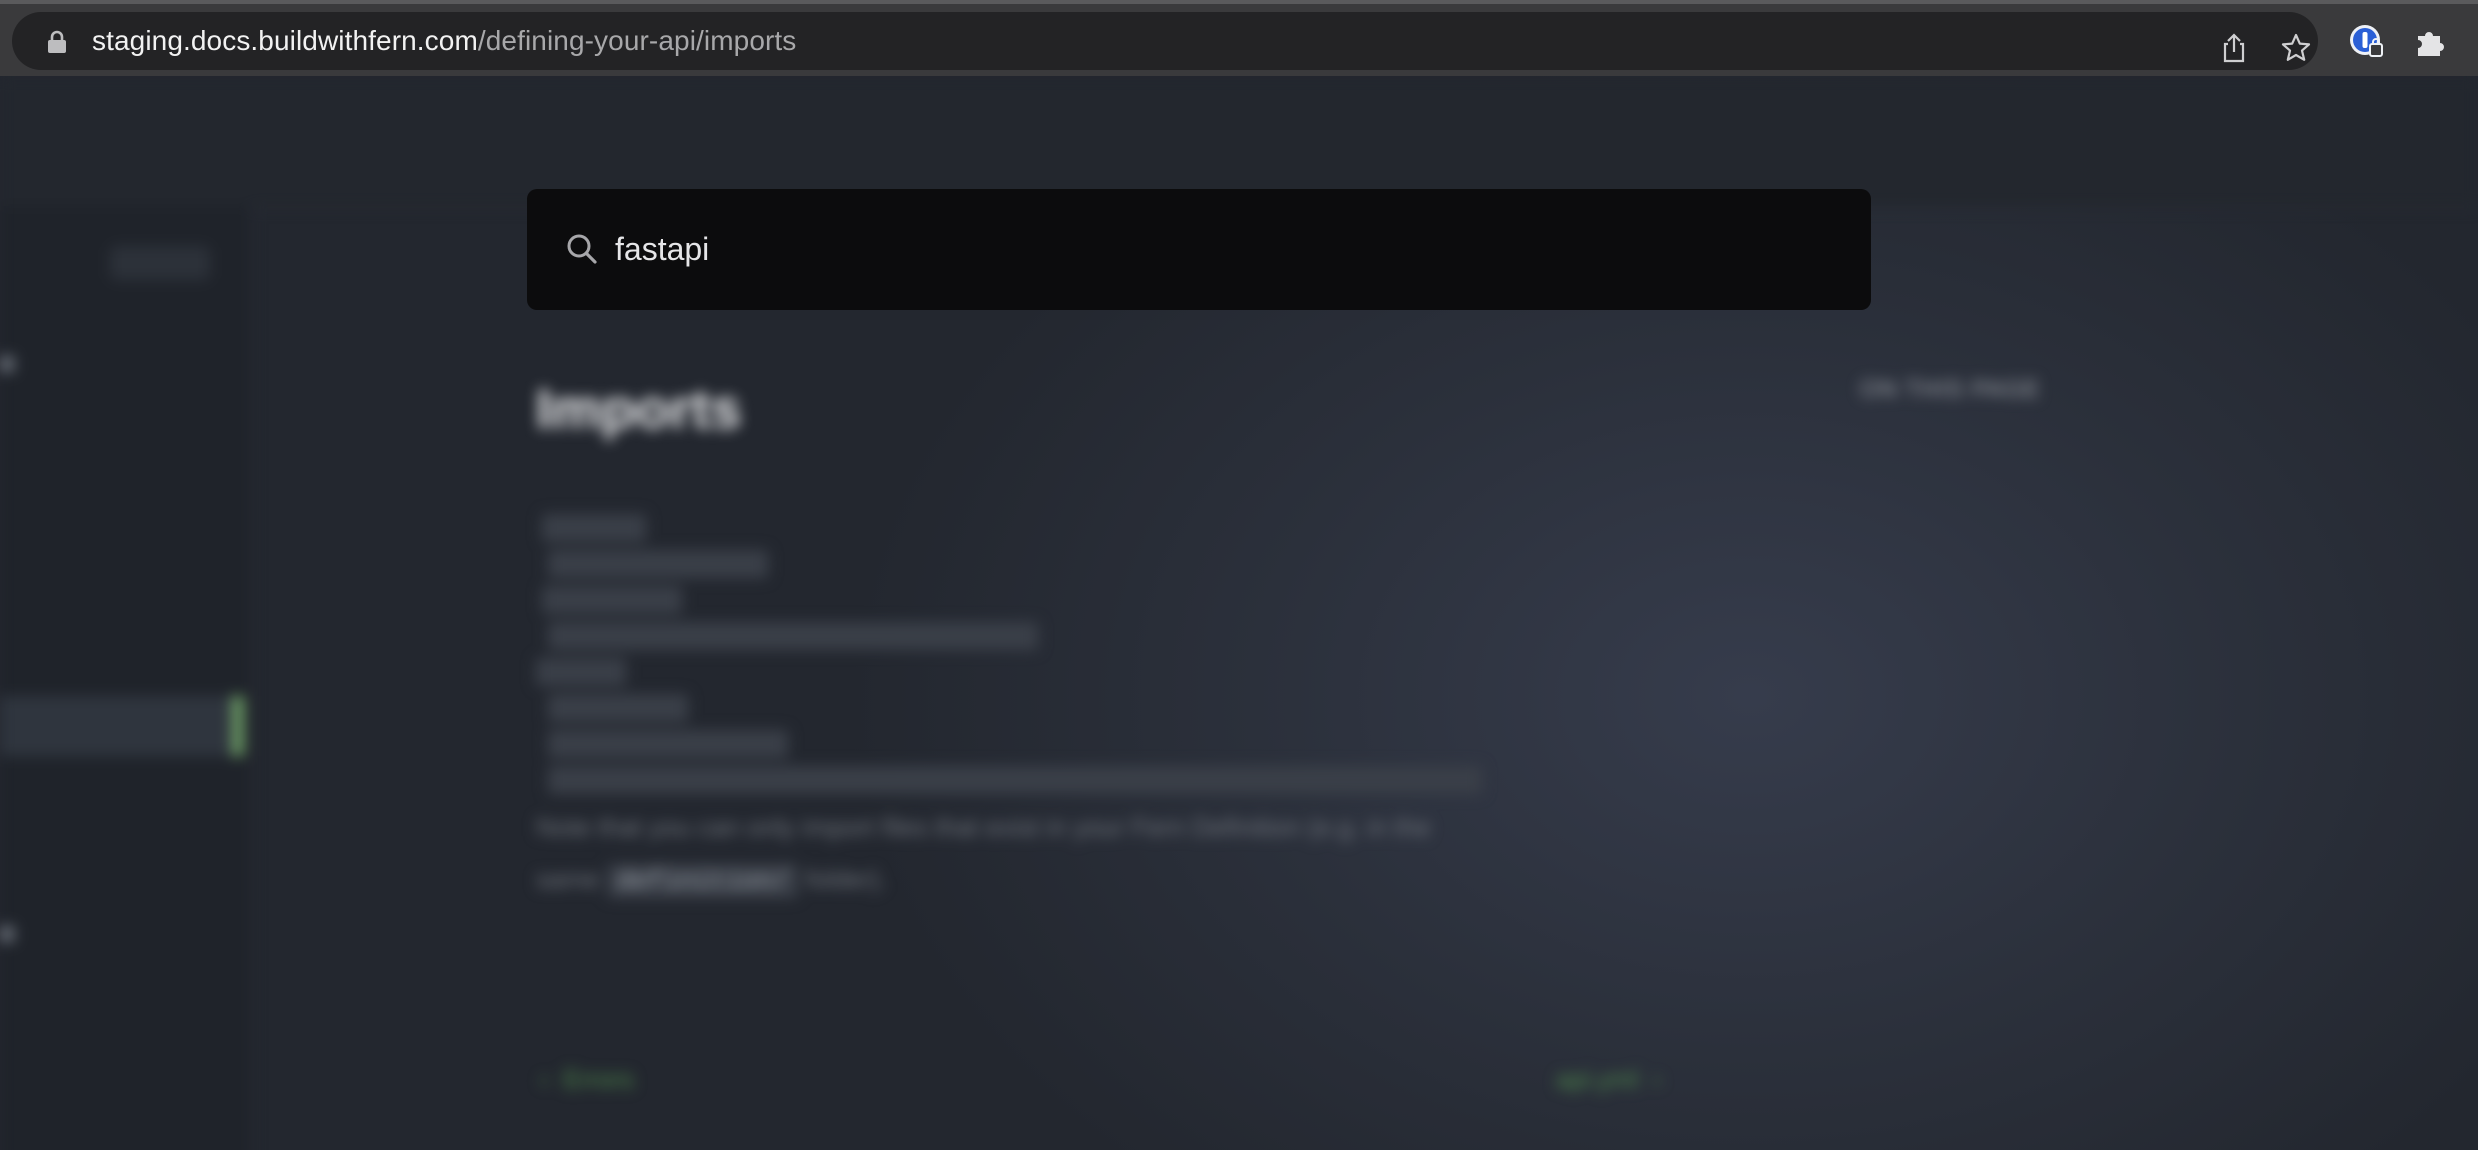 This screenshot has height=1150, width=2478. I want to click on next-page-label: api.yml, so click(1597, 1079).